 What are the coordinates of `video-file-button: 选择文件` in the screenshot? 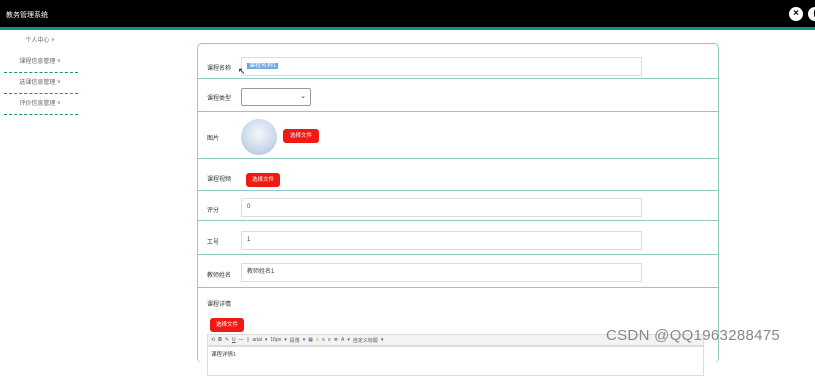 It's located at (263, 180).